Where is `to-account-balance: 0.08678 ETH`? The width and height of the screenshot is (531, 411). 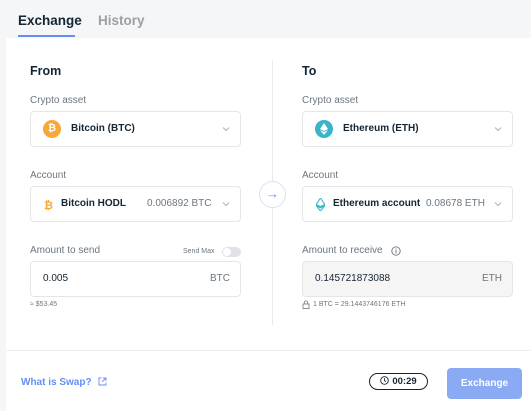
to-account-balance: 0.08678 ETH is located at coordinates (455, 203).